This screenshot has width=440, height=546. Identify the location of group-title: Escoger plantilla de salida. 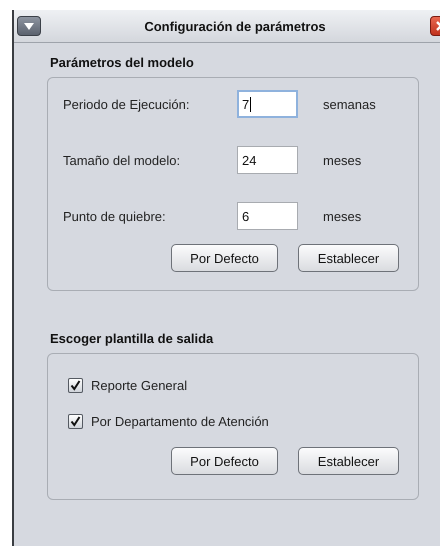
(132, 339).